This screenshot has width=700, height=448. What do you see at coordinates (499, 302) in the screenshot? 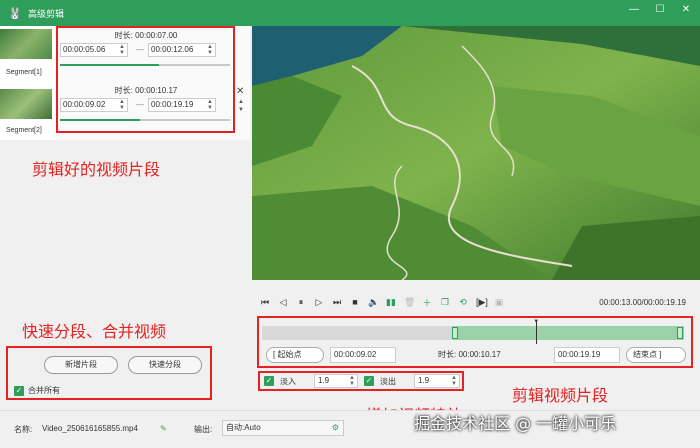
I see `snapshot-icon: ▣` at bounding box center [499, 302].